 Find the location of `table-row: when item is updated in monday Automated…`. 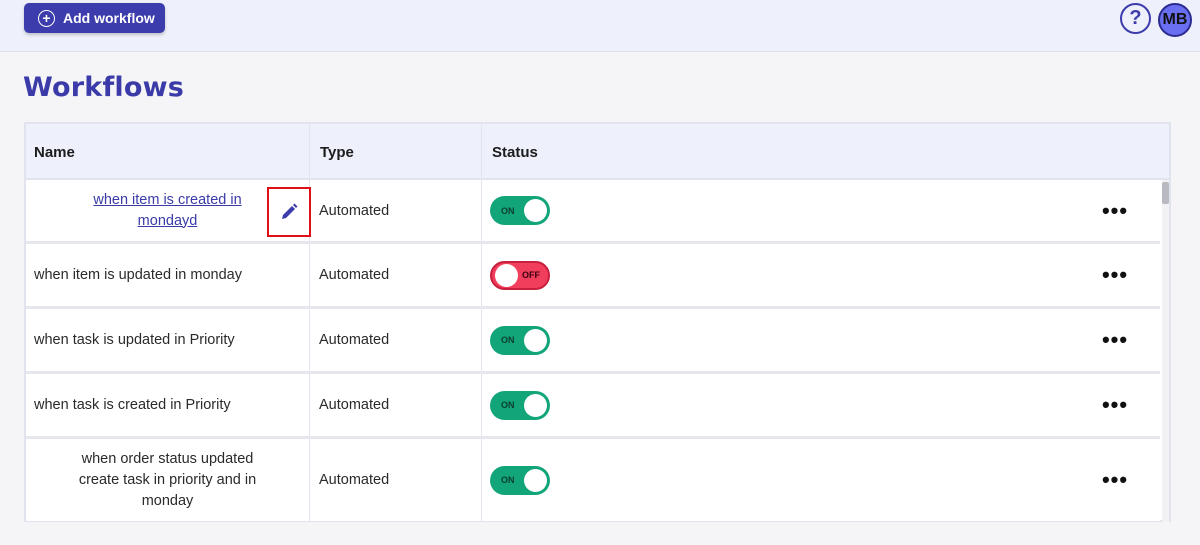

table-row: when item is updated in monday Automated… is located at coordinates (593, 276).